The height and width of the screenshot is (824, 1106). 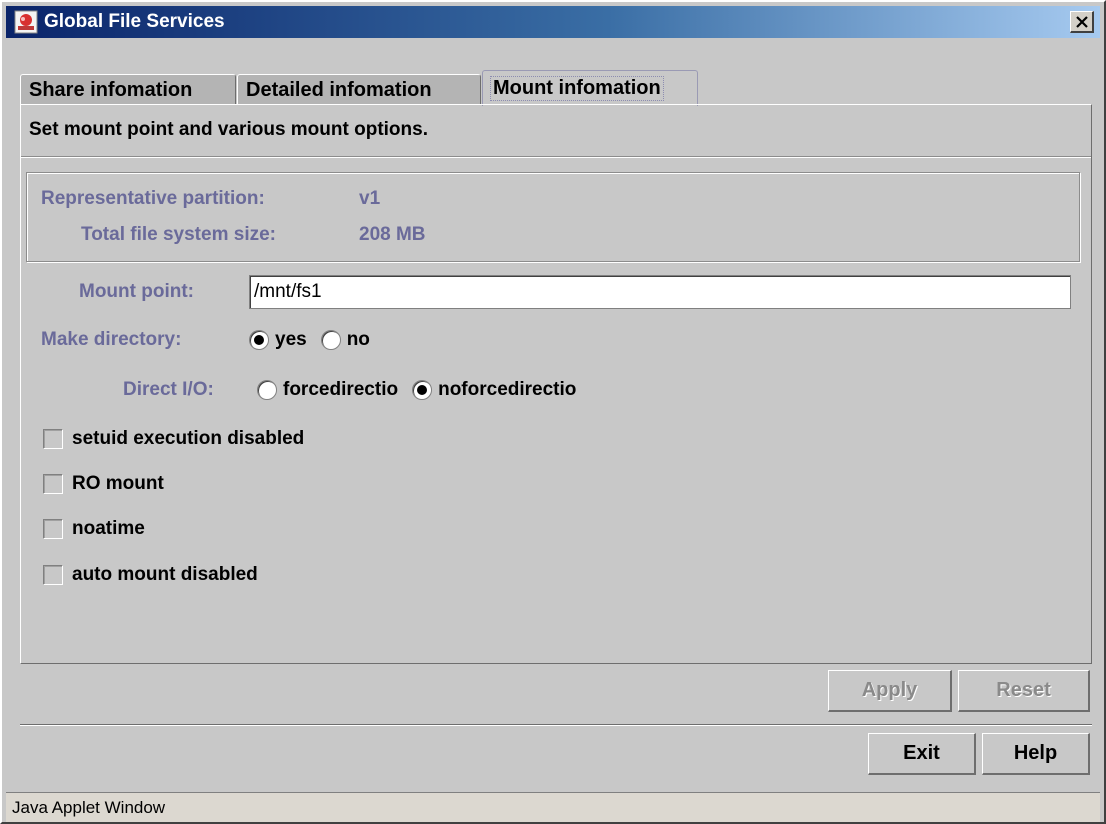 I want to click on ro-mount-label: RO mount, so click(x=118, y=484).